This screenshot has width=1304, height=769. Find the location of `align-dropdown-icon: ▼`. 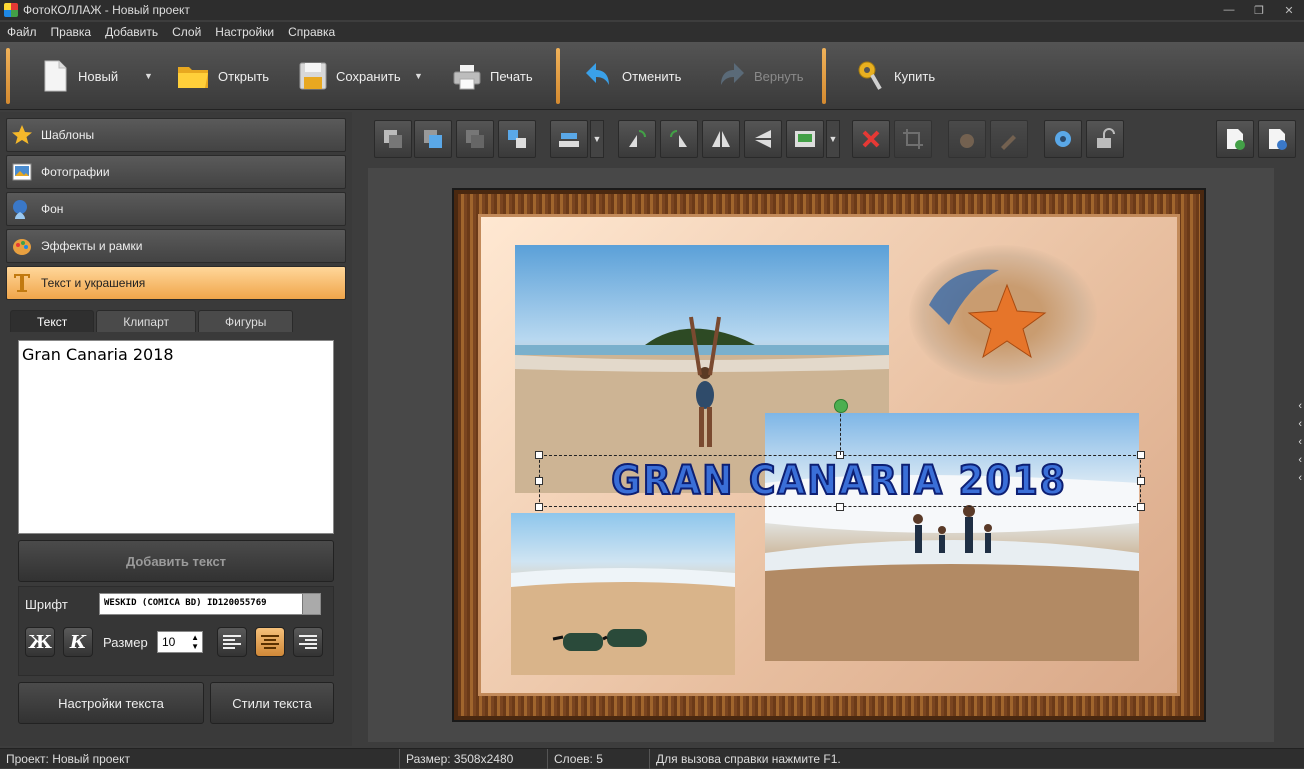

align-dropdown-icon: ▼ is located at coordinates (597, 139).